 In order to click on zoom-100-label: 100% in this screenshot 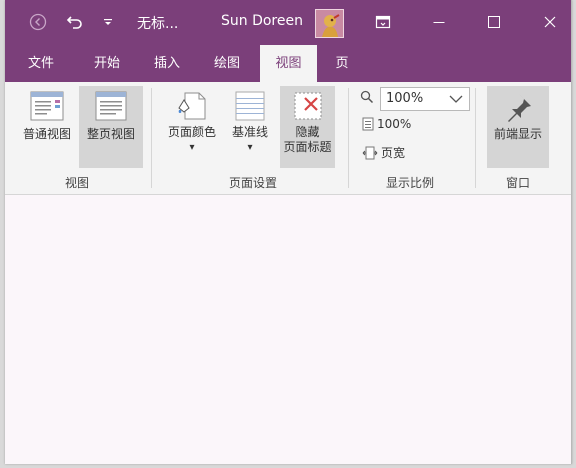, I will do `click(394, 124)`.